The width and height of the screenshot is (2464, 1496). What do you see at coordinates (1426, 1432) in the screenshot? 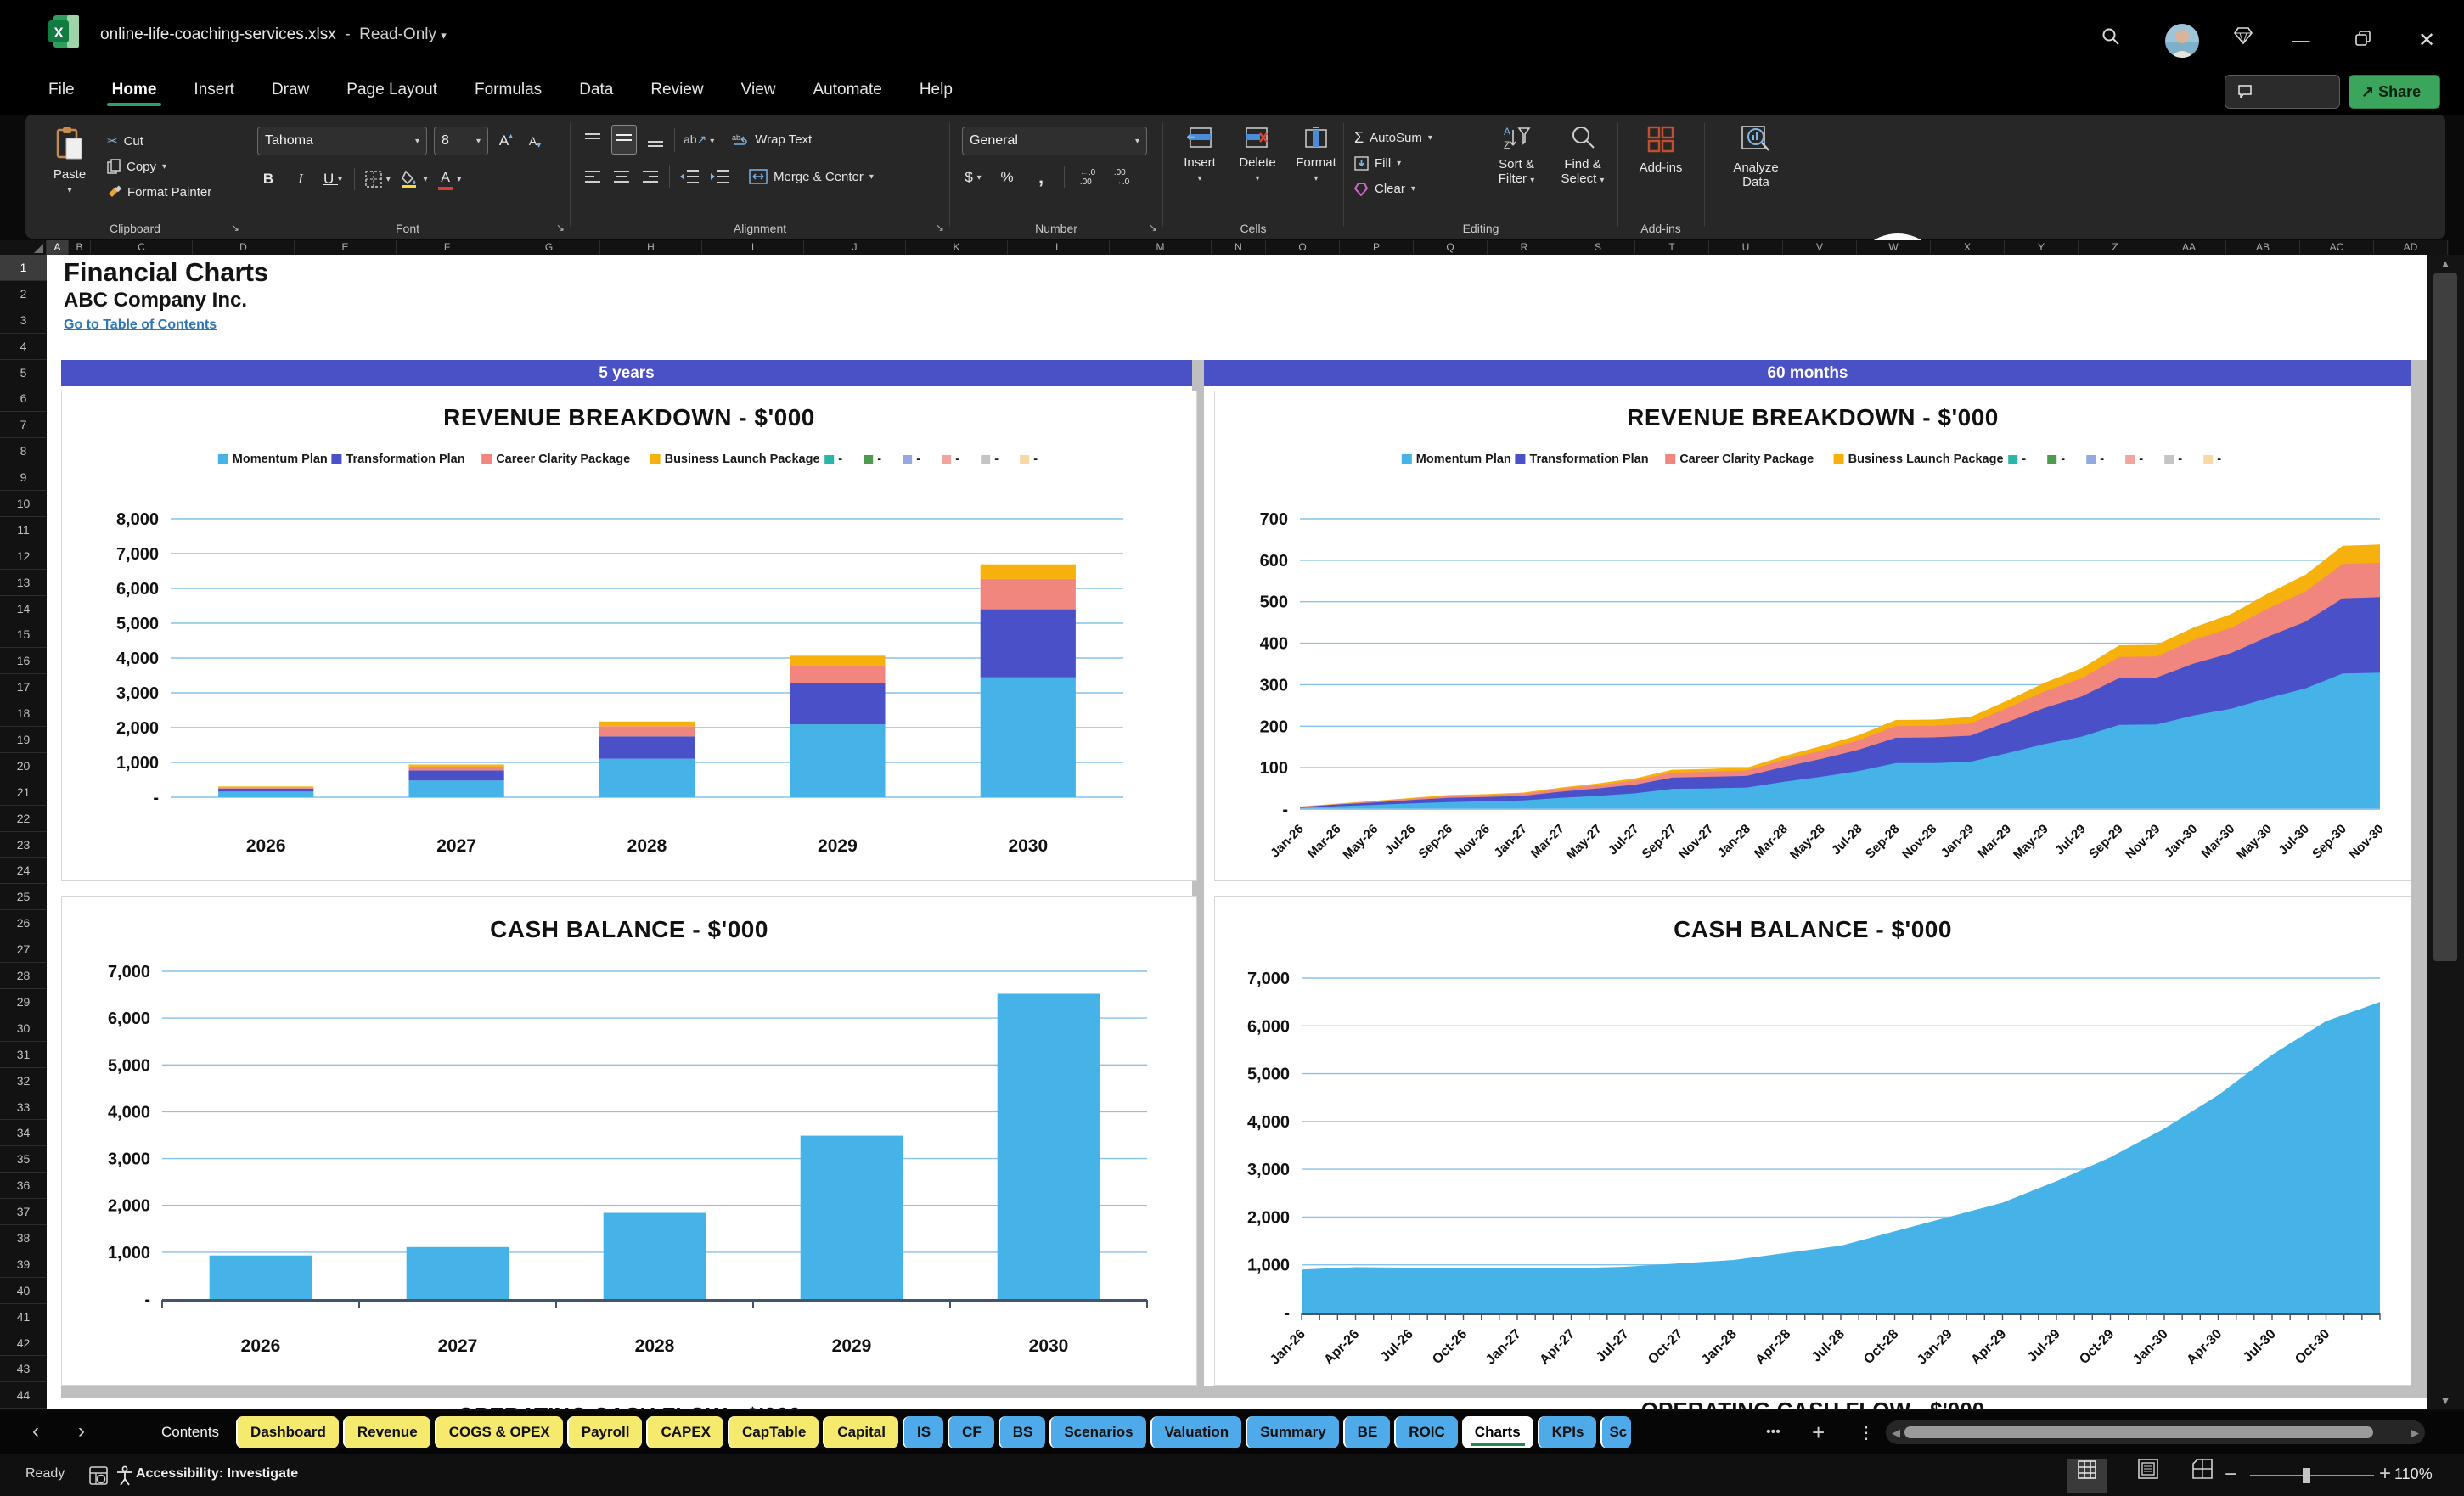
I see `sheet-tab-roic: ROIC` at bounding box center [1426, 1432].